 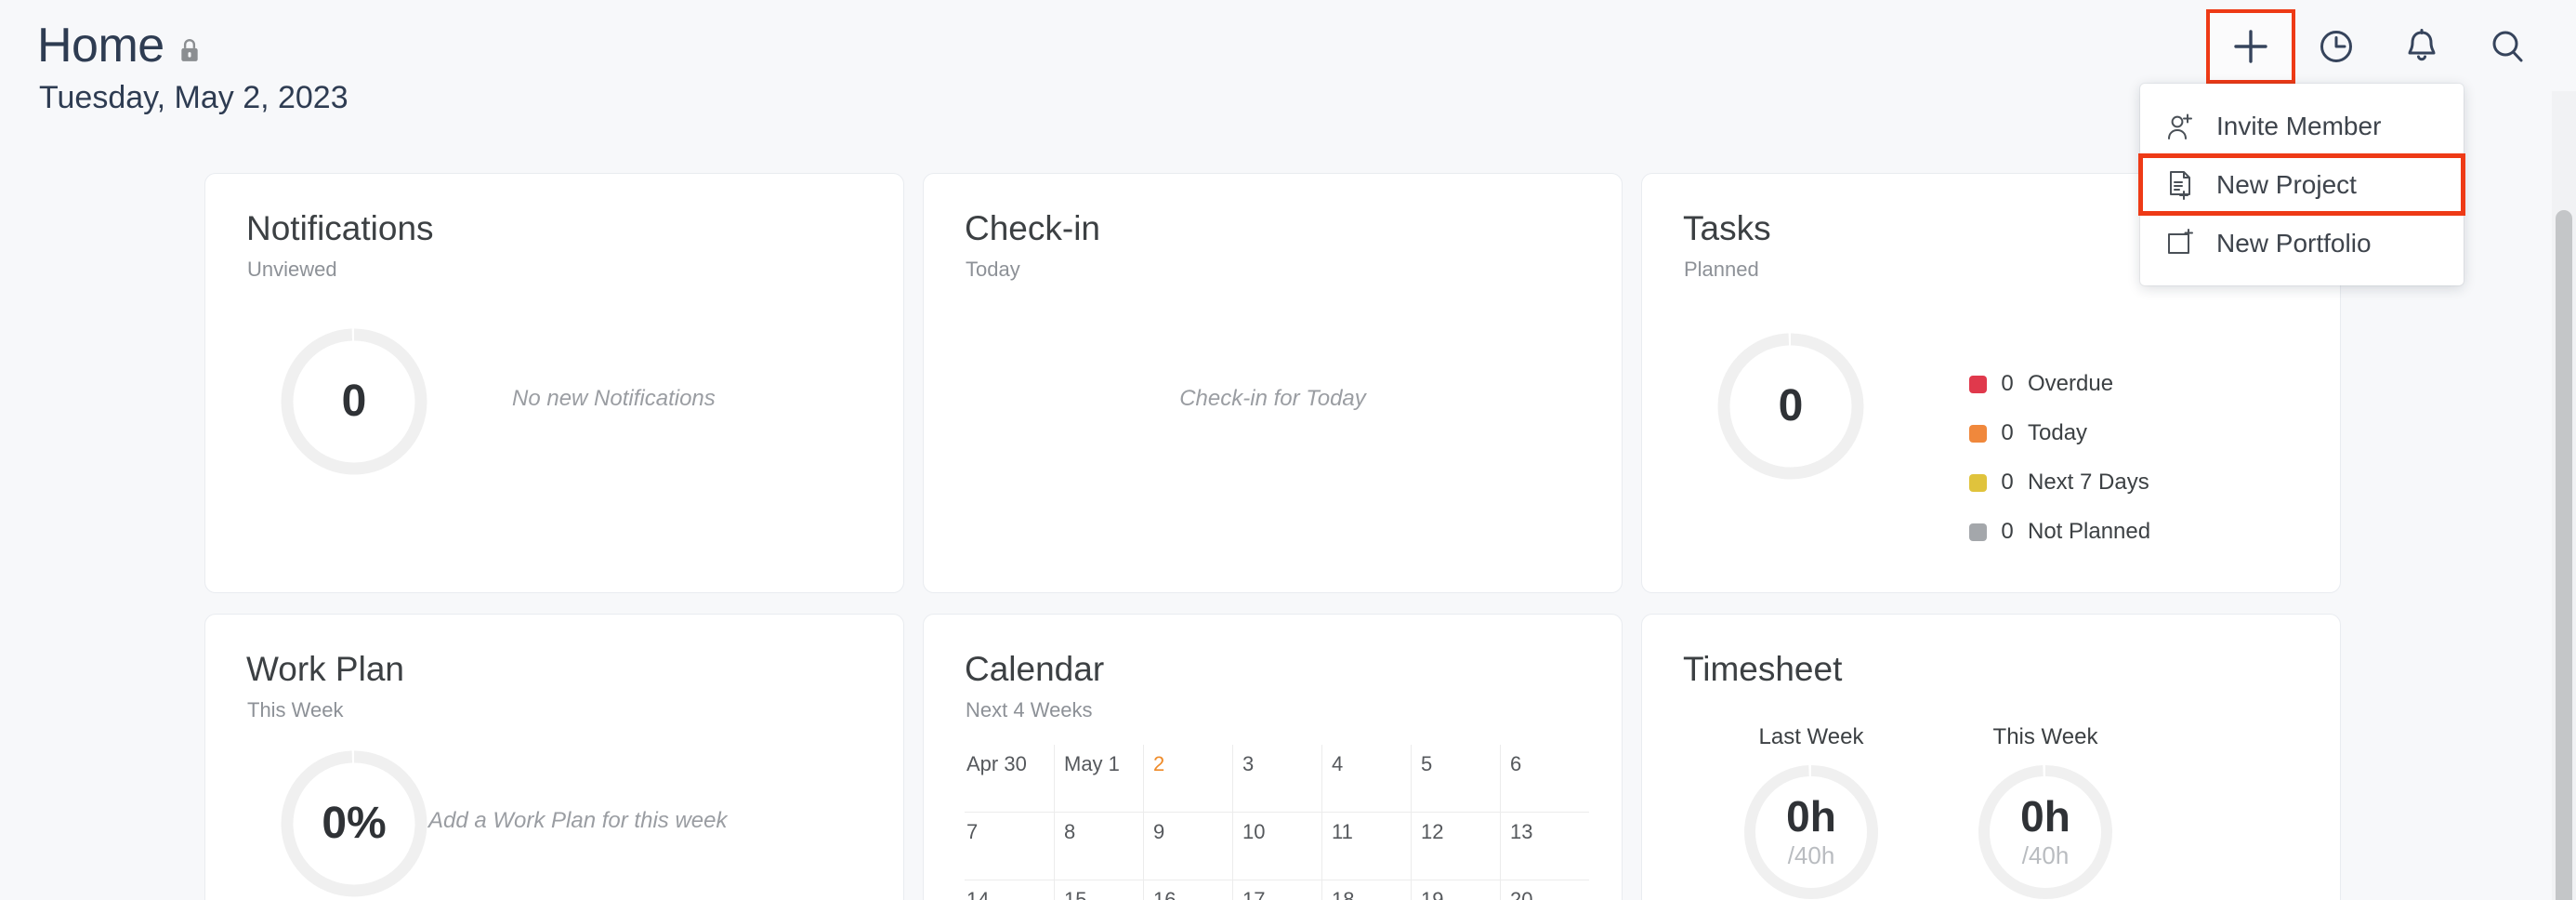 I want to click on legend-item-today: 0 Today, so click(x=2059, y=433).